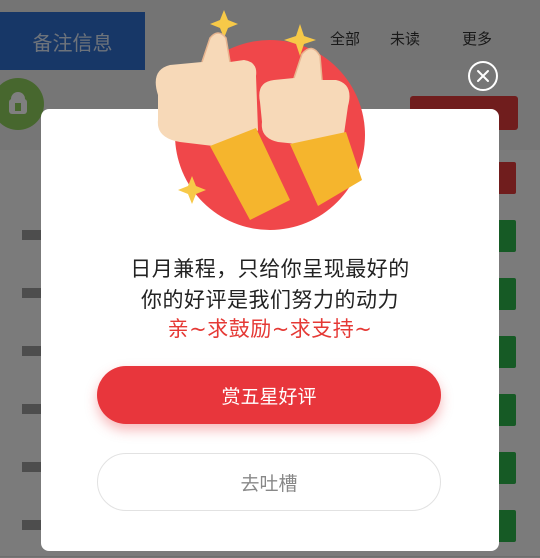 Image resolution: width=540 pixels, height=558 pixels. Describe the element at coordinates (270, 269) in the screenshot. I see `message-line-1: 日月兼程，只给你呈现最好的` at that location.